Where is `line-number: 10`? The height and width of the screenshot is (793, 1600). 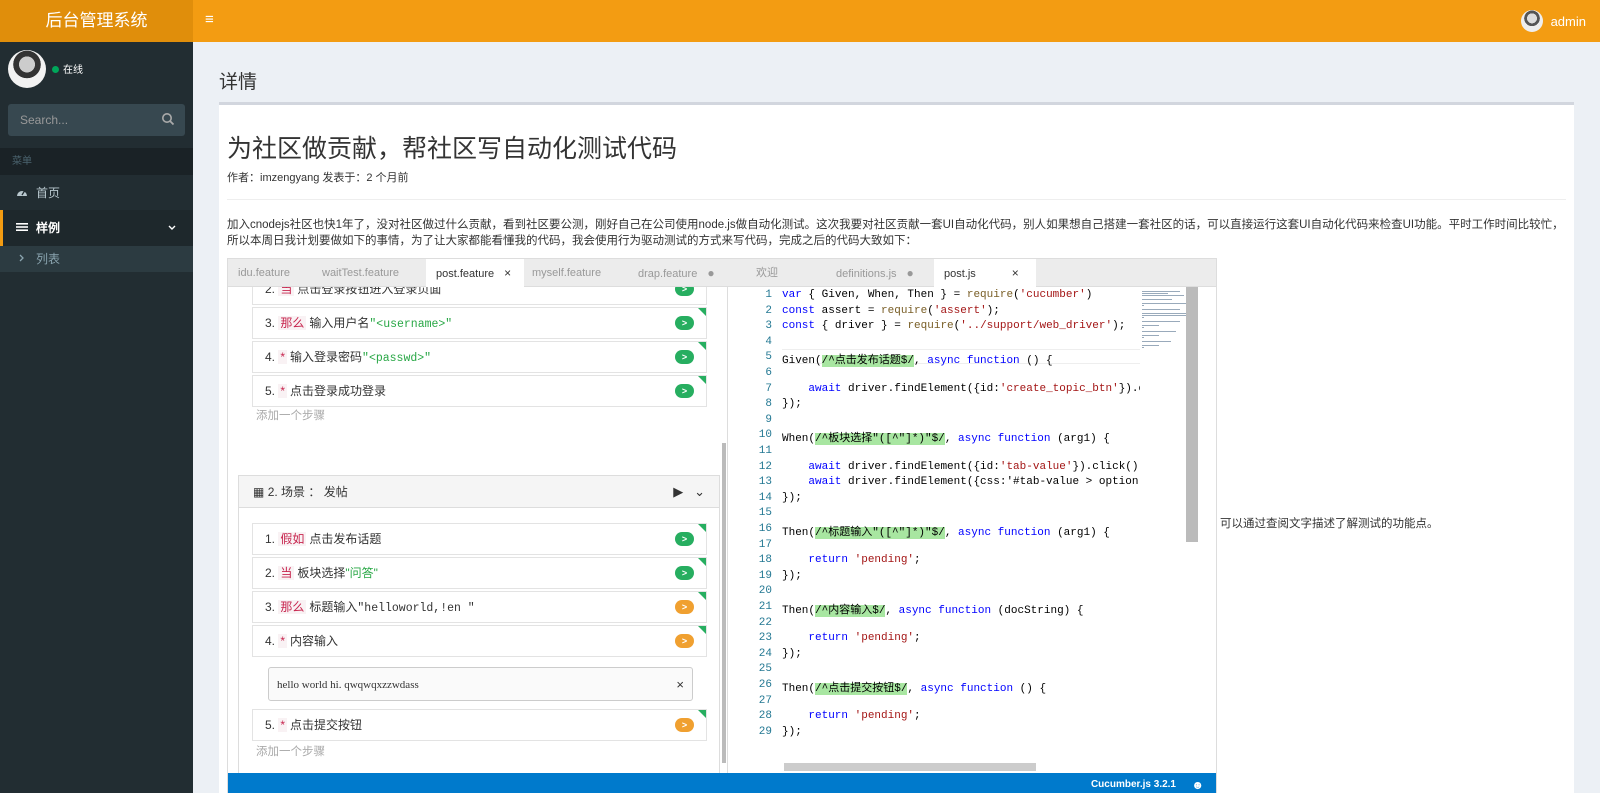 line-number: 10 is located at coordinates (765, 435).